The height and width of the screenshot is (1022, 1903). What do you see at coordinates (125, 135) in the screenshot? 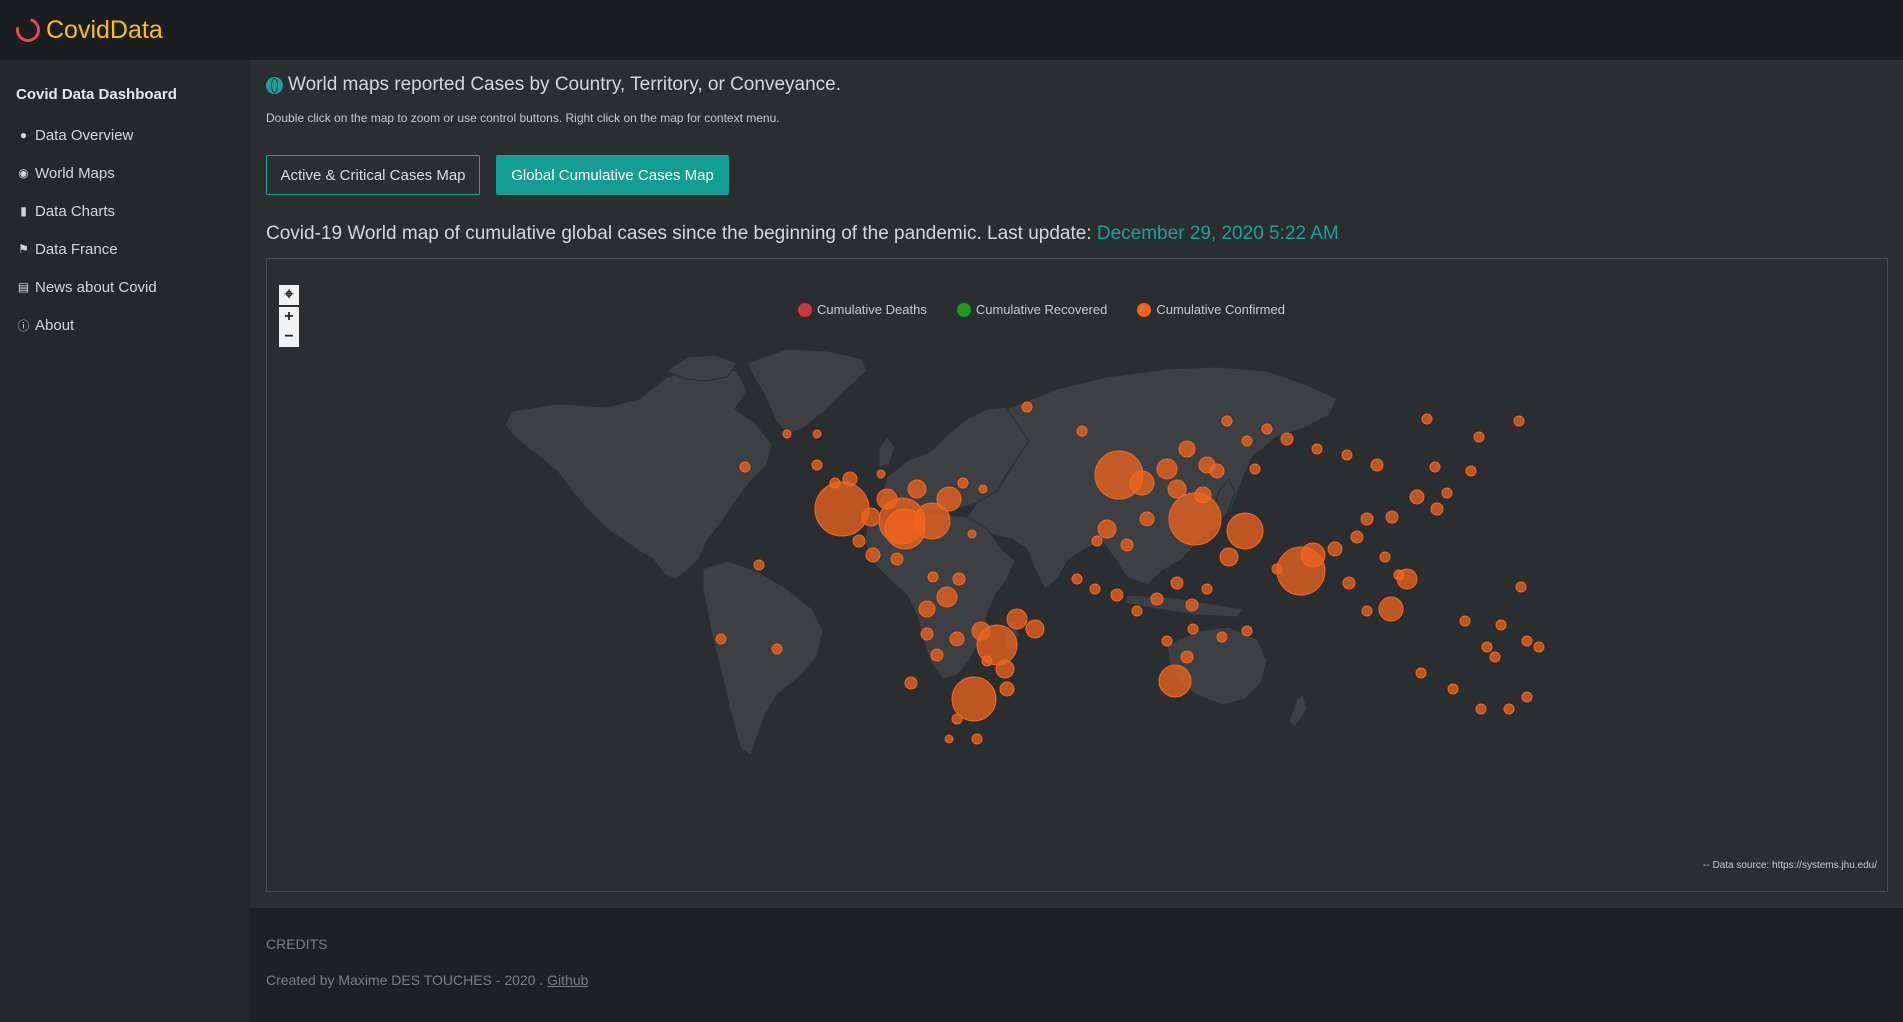
I see `sidebar-item-data-overview: ● Data Overview` at bounding box center [125, 135].